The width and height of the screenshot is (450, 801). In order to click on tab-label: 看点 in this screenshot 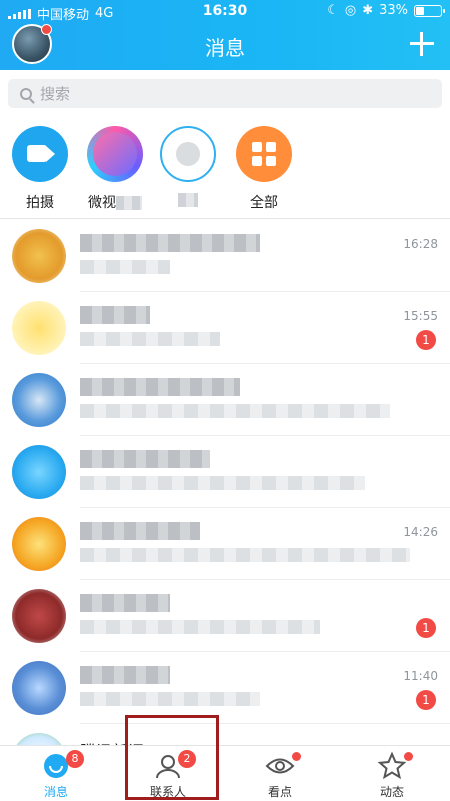, I will do `click(279, 792)`.